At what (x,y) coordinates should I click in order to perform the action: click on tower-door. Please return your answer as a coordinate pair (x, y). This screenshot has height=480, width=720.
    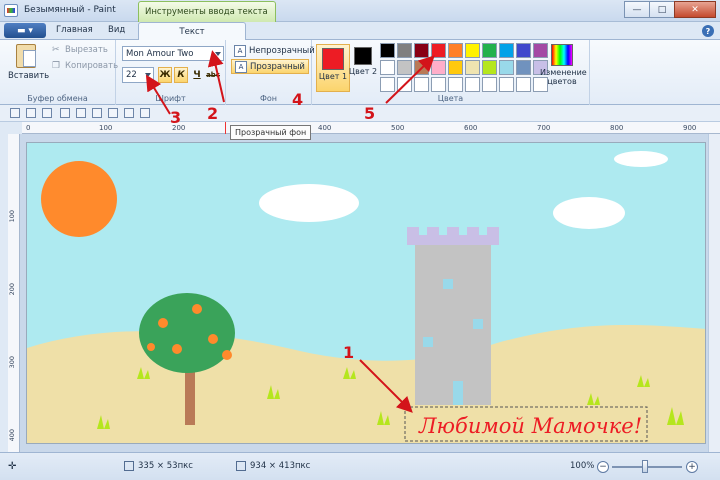
    Looking at the image, I should click on (458, 393).